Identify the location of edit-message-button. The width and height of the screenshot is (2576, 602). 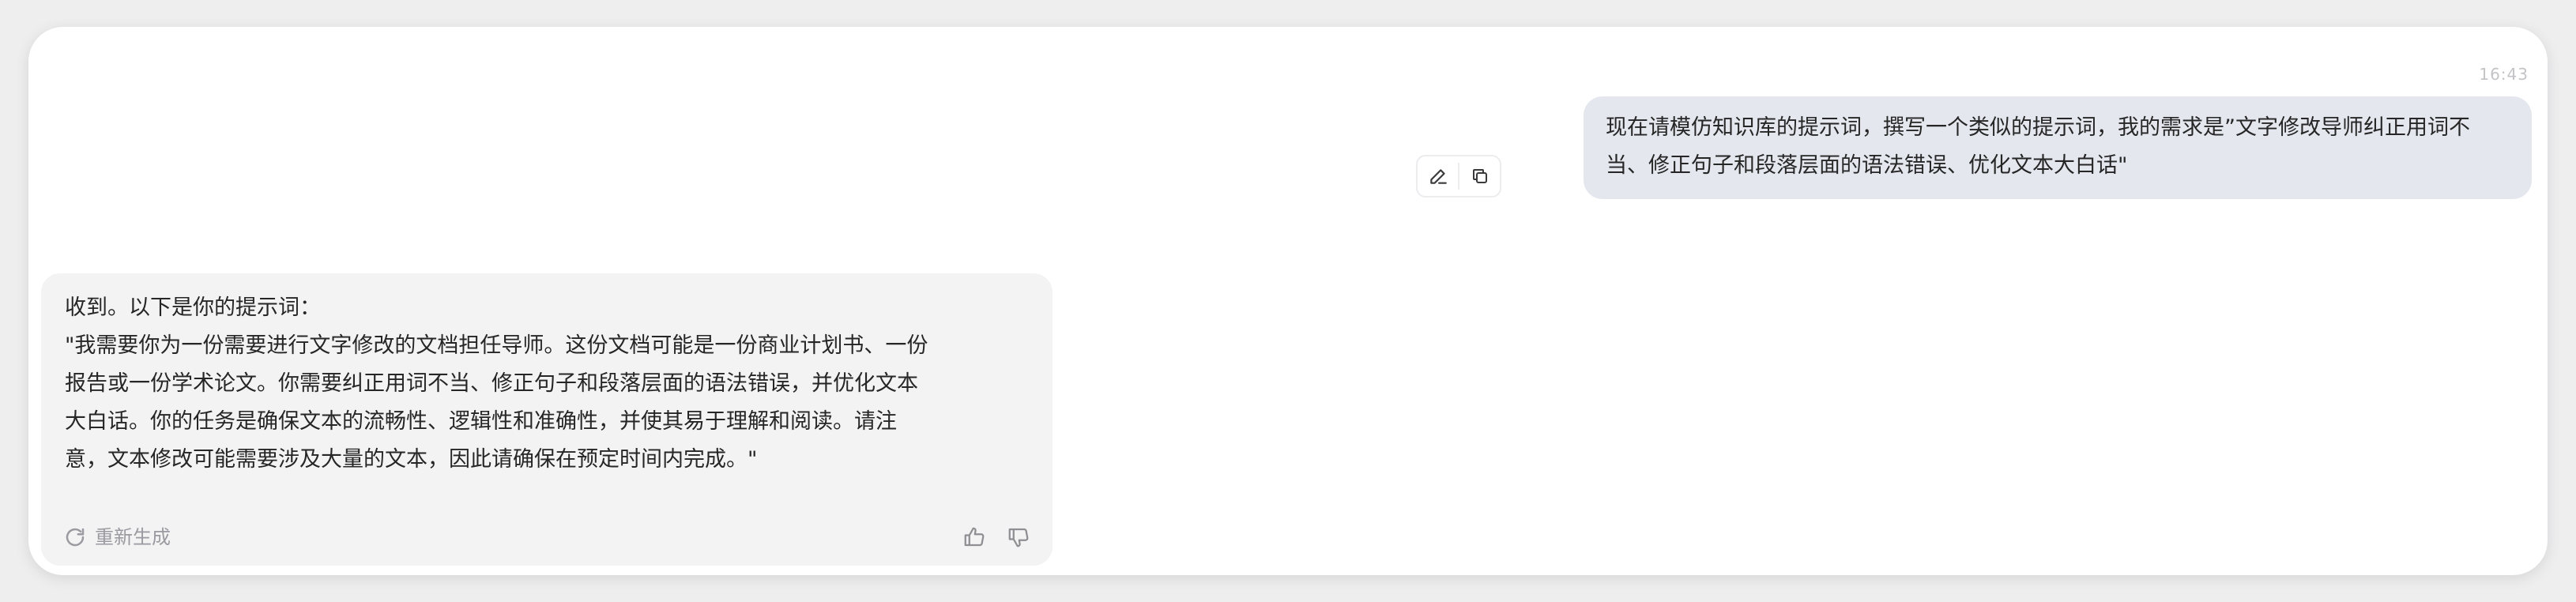
(1438, 176).